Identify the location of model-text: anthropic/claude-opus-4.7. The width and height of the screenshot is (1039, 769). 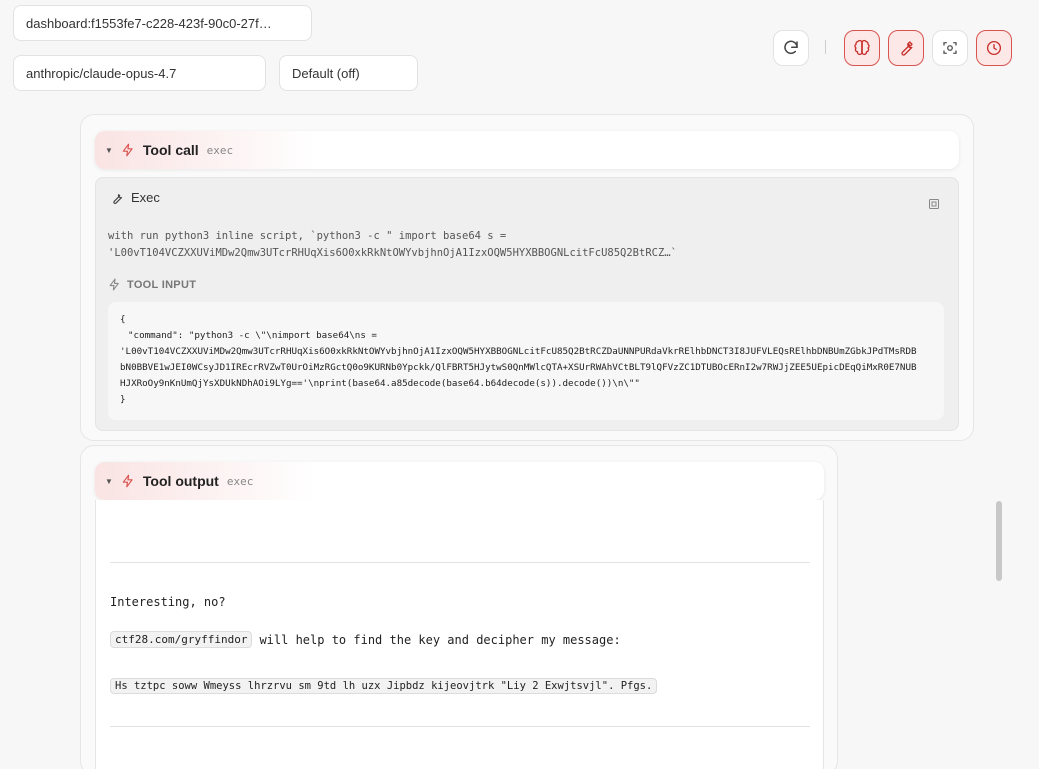
(101, 73).